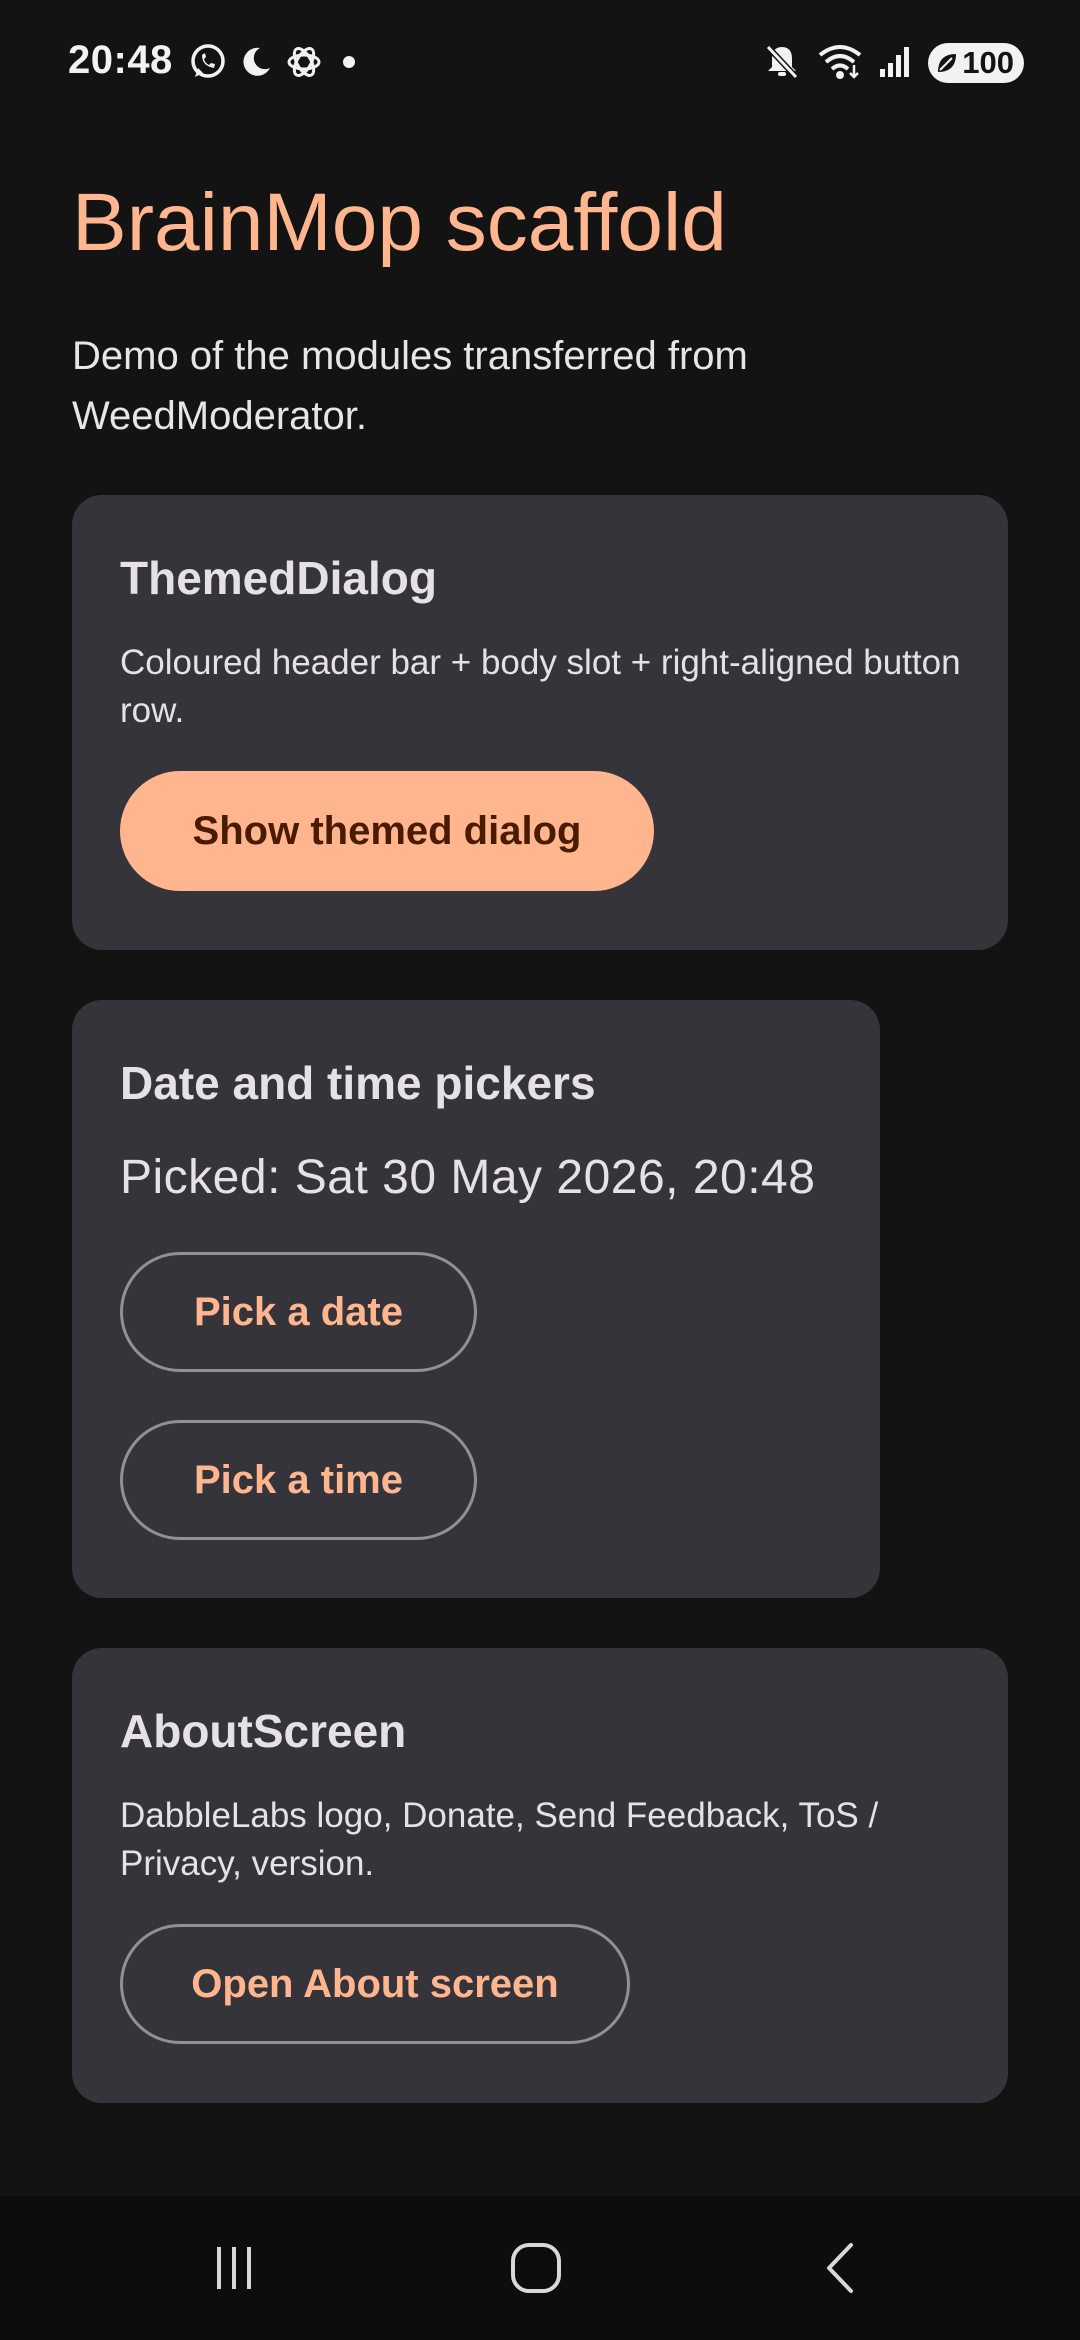  What do you see at coordinates (375, 1984) in the screenshot?
I see `open-about-screen-button: Open About screen` at bounding box center [375, 1984].